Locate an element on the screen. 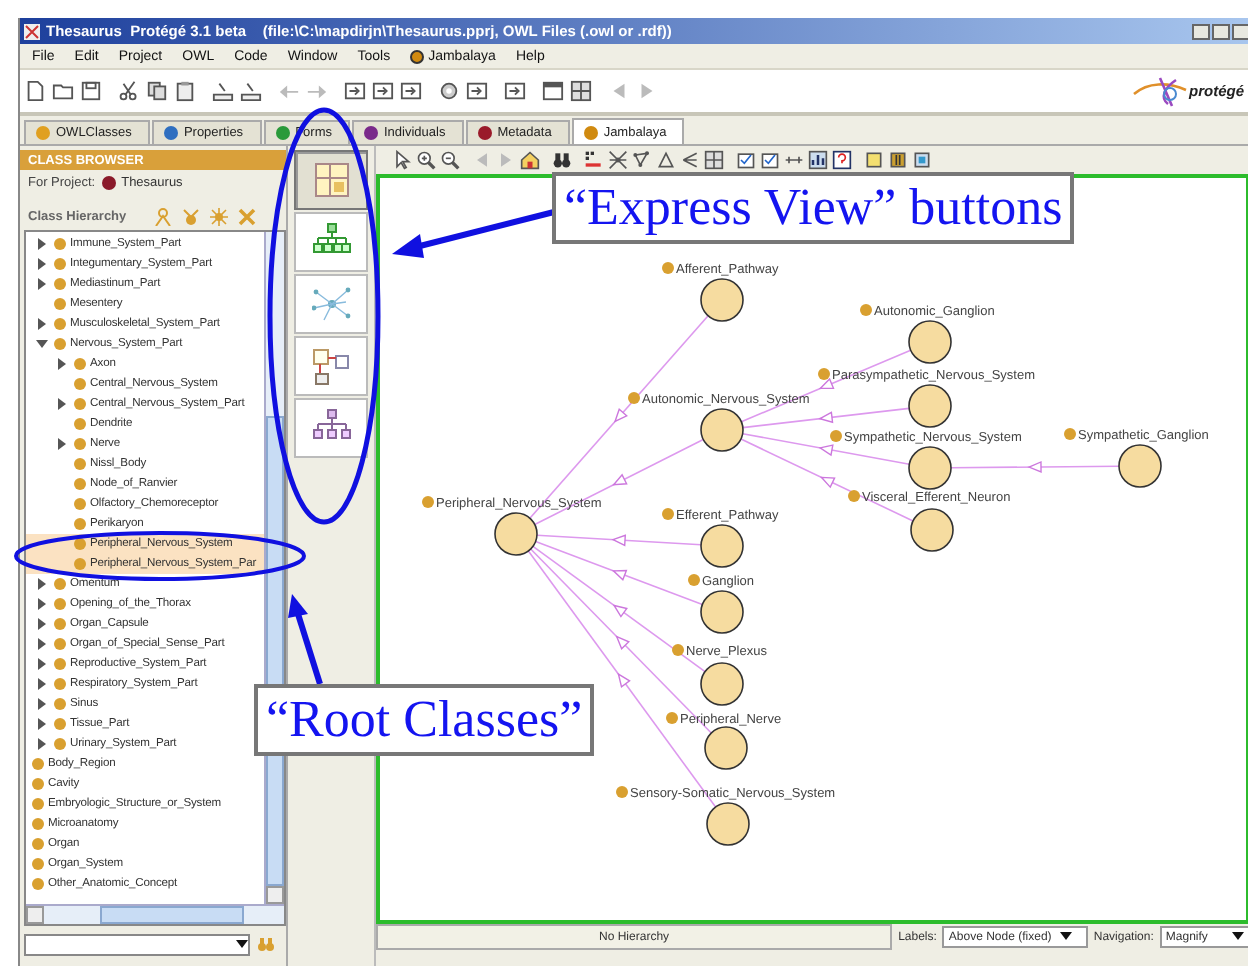  flow-diagram-icon is located at coordinates (331, 366).